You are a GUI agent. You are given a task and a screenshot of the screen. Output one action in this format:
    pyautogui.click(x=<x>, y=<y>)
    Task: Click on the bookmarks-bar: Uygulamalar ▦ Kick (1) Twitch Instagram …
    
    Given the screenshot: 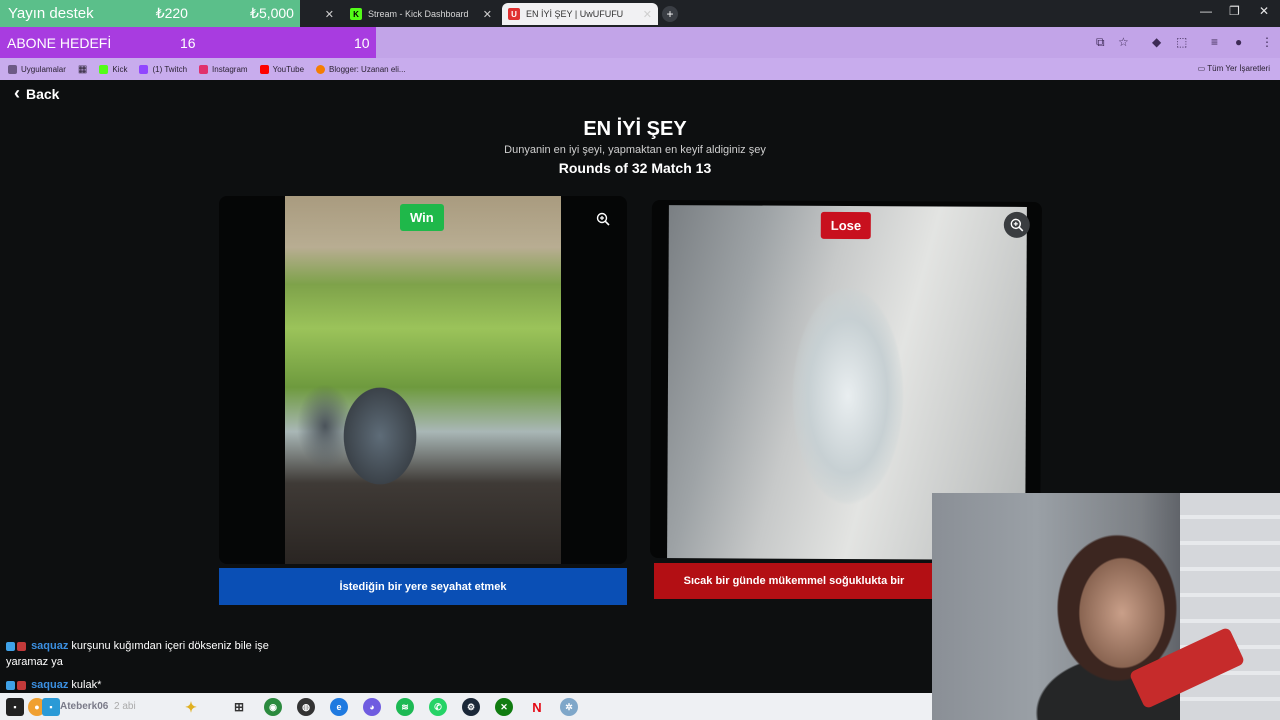 What is the action you would take?
    pyautogui.click(x=640, y=69)
    